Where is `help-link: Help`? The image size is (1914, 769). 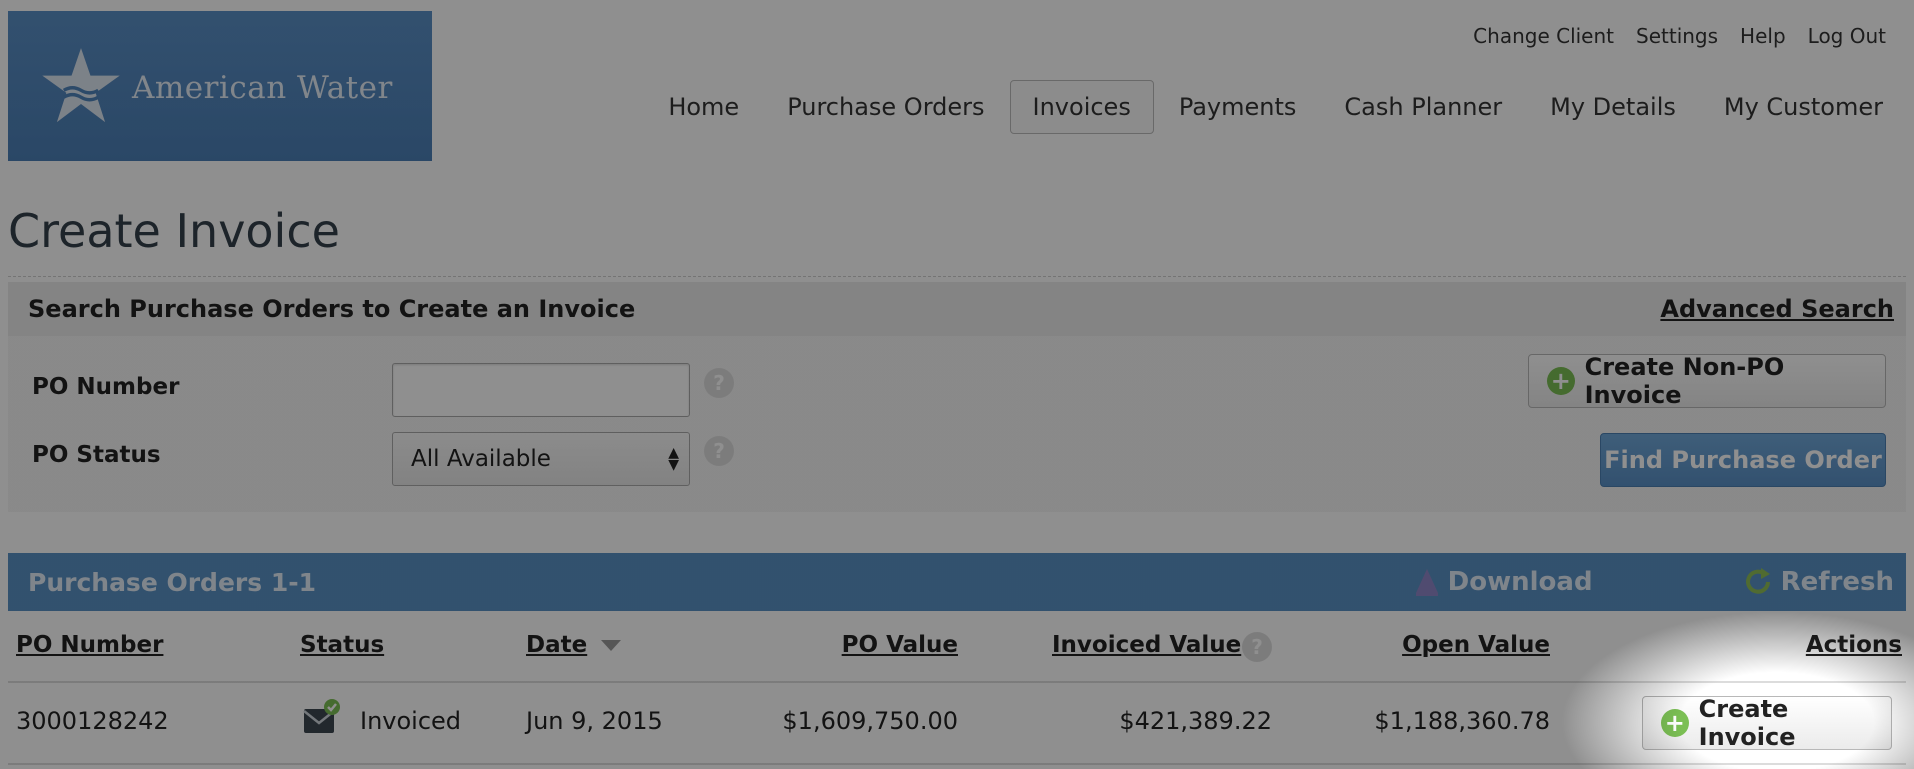
help-link: Help is located at coordinates (1763, 36).